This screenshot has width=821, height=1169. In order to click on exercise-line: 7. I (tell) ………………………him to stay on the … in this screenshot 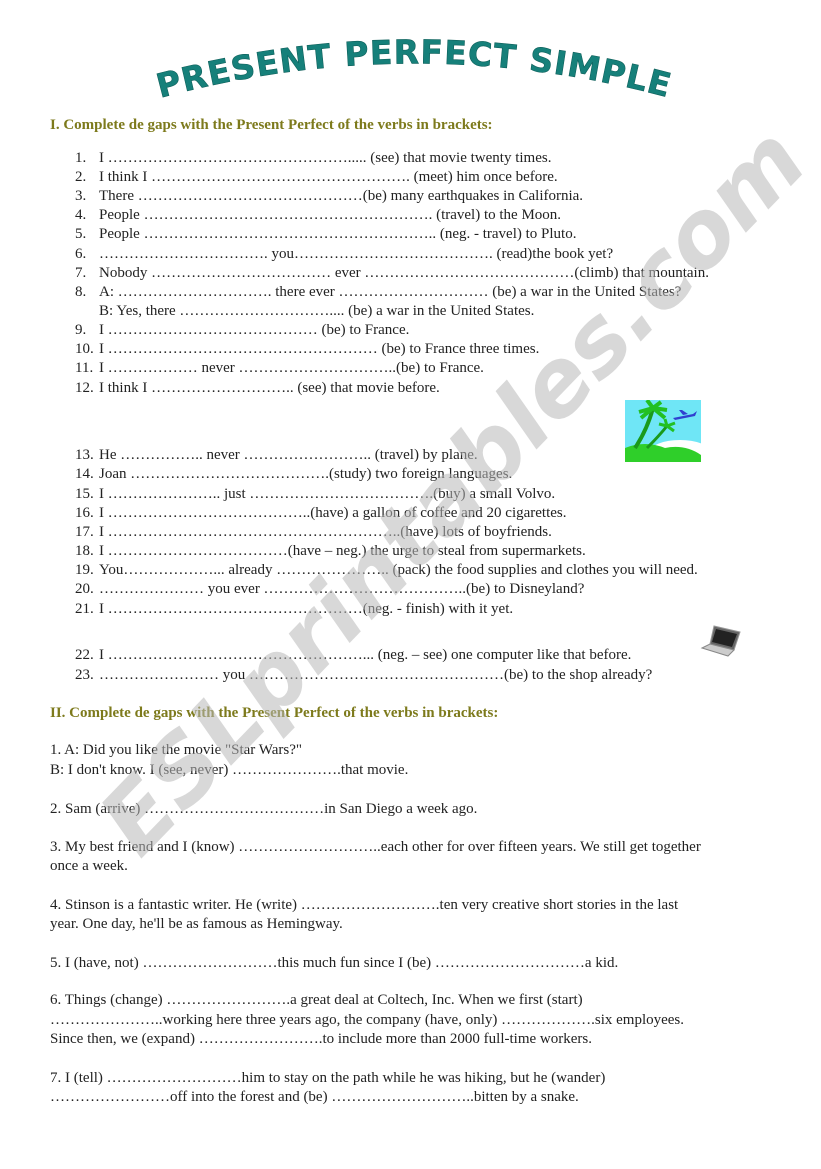, I will do `click(328, 1078)`.